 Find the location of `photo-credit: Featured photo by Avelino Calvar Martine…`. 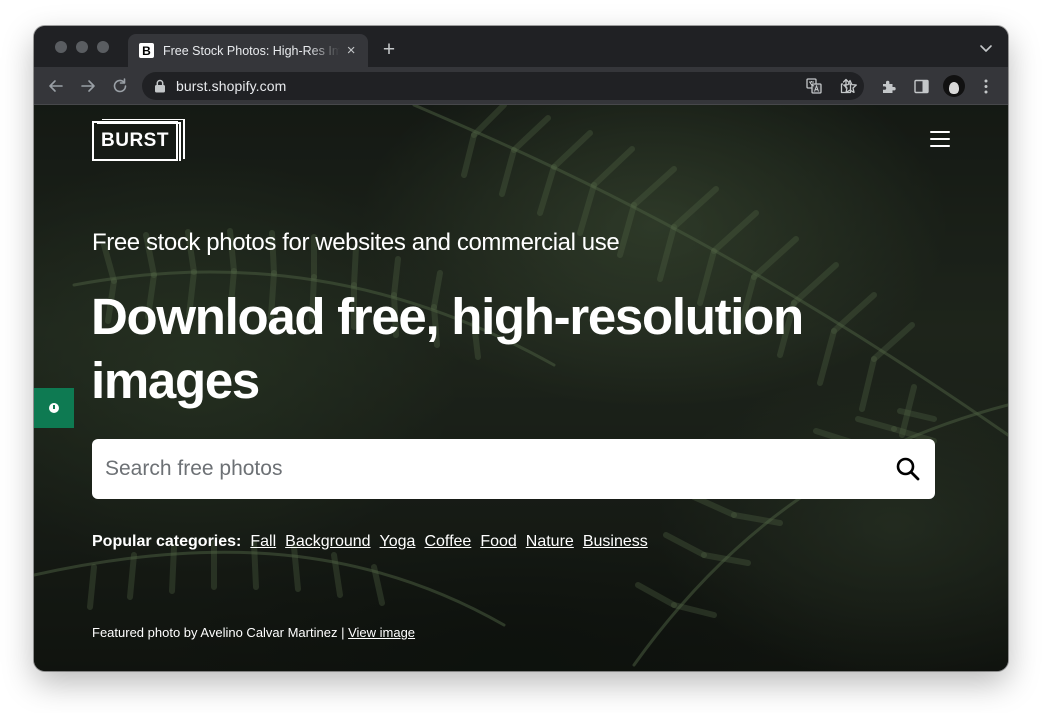

photo-credit: Featured photo by Avelino Calvar Martine… is located at coordinates (253, 632).